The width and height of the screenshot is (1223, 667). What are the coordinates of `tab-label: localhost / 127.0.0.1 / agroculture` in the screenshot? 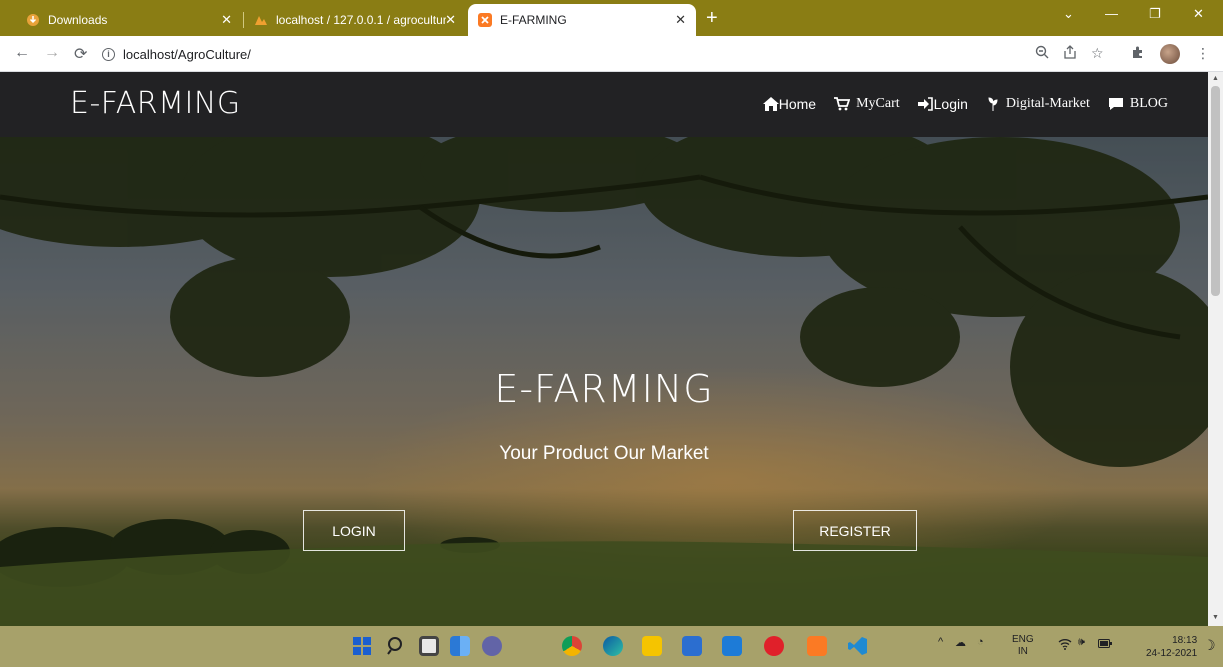 It's located at (361, 20).